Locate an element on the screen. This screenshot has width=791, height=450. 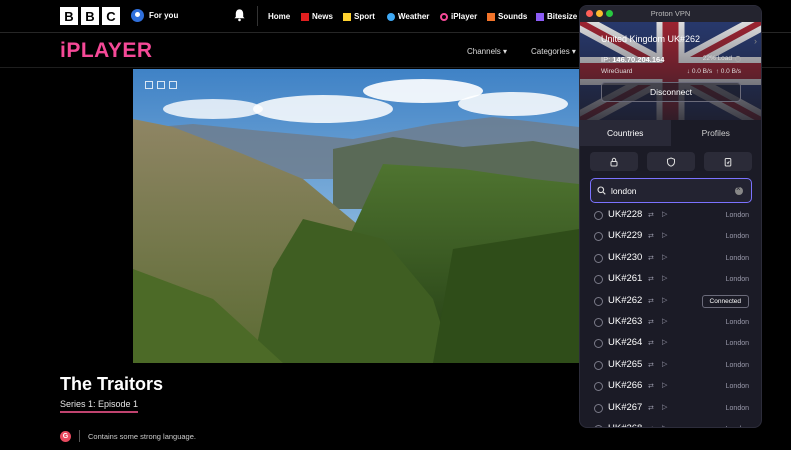
nav-link-iplayer: iPlayer is located at coordinates (458, 16).